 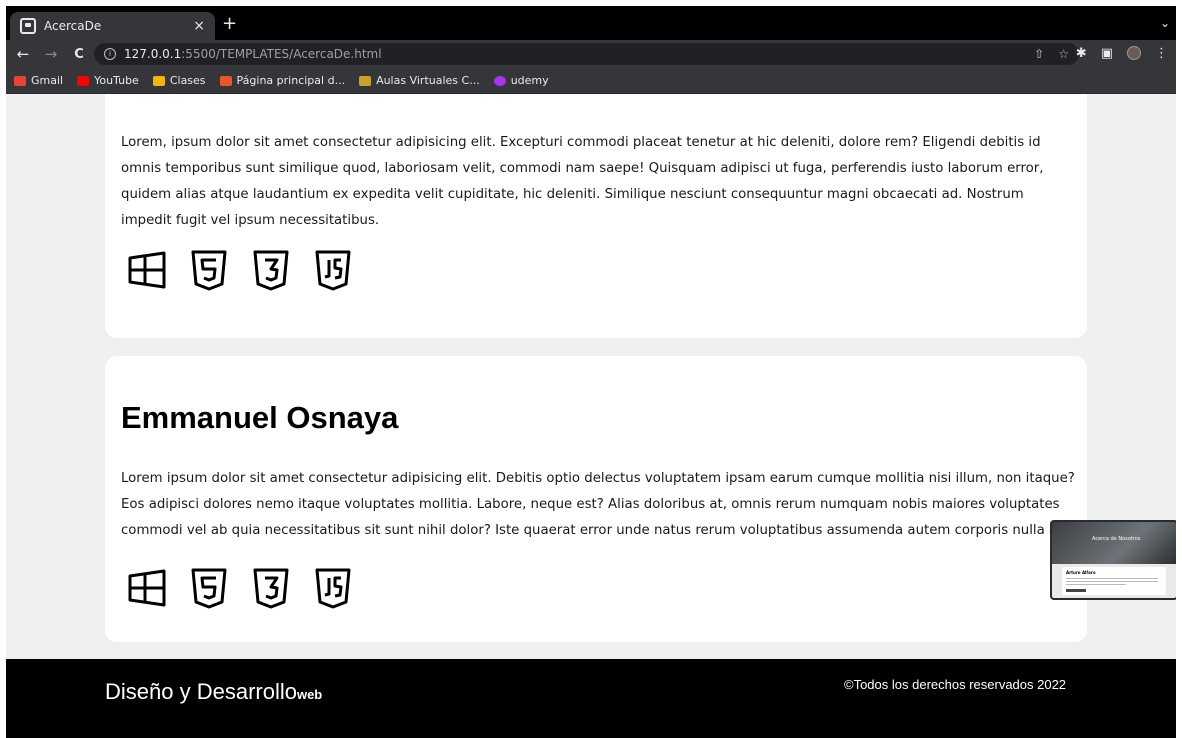 I want to click on site-info-icon: i, so click(x=110, y=54).